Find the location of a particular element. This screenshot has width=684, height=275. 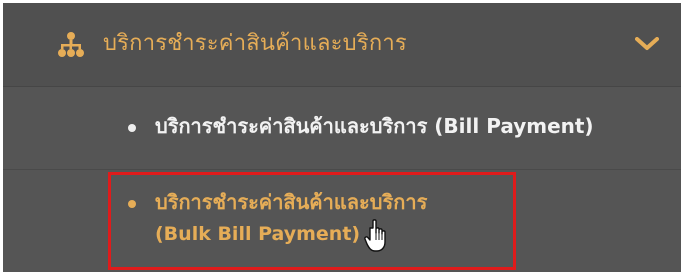

menu-group-label: บริการชำระค่าสินค้าและบริการ is located at coordinates (255, 43).